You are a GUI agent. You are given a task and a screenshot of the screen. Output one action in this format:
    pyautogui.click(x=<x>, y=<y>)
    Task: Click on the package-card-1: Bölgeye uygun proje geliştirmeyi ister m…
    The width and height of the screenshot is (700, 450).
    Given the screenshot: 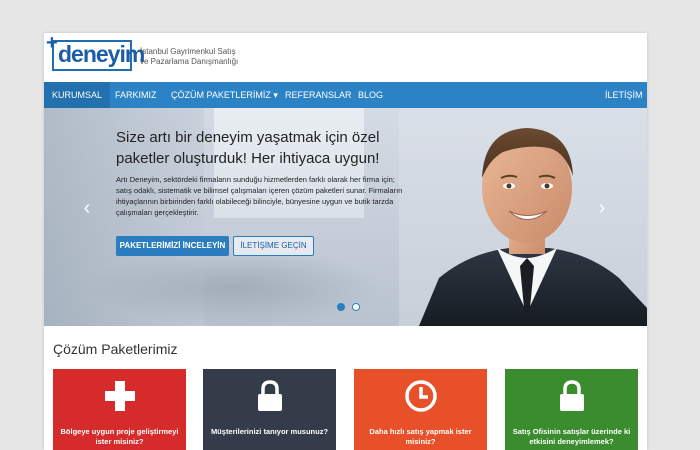 What is the action you would take?
    pyautogui.click(x=119, y=409)
    